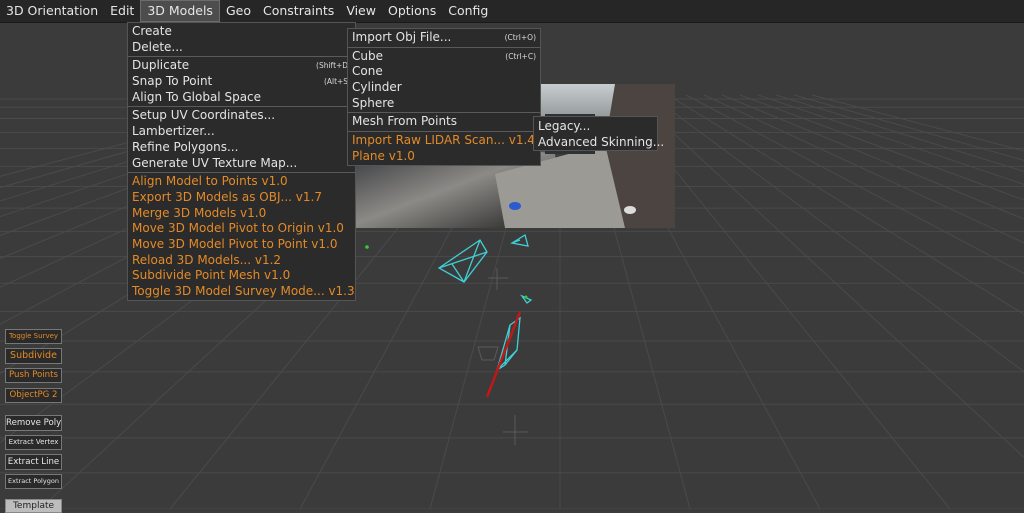 The width and height of the screenshot is (1024, 513). What do you see at coordinates (404, 121) in the screenshot?
I see `menu-item-mesh-from-points-label: Mesh From Points` at bounding box center [404, 121].